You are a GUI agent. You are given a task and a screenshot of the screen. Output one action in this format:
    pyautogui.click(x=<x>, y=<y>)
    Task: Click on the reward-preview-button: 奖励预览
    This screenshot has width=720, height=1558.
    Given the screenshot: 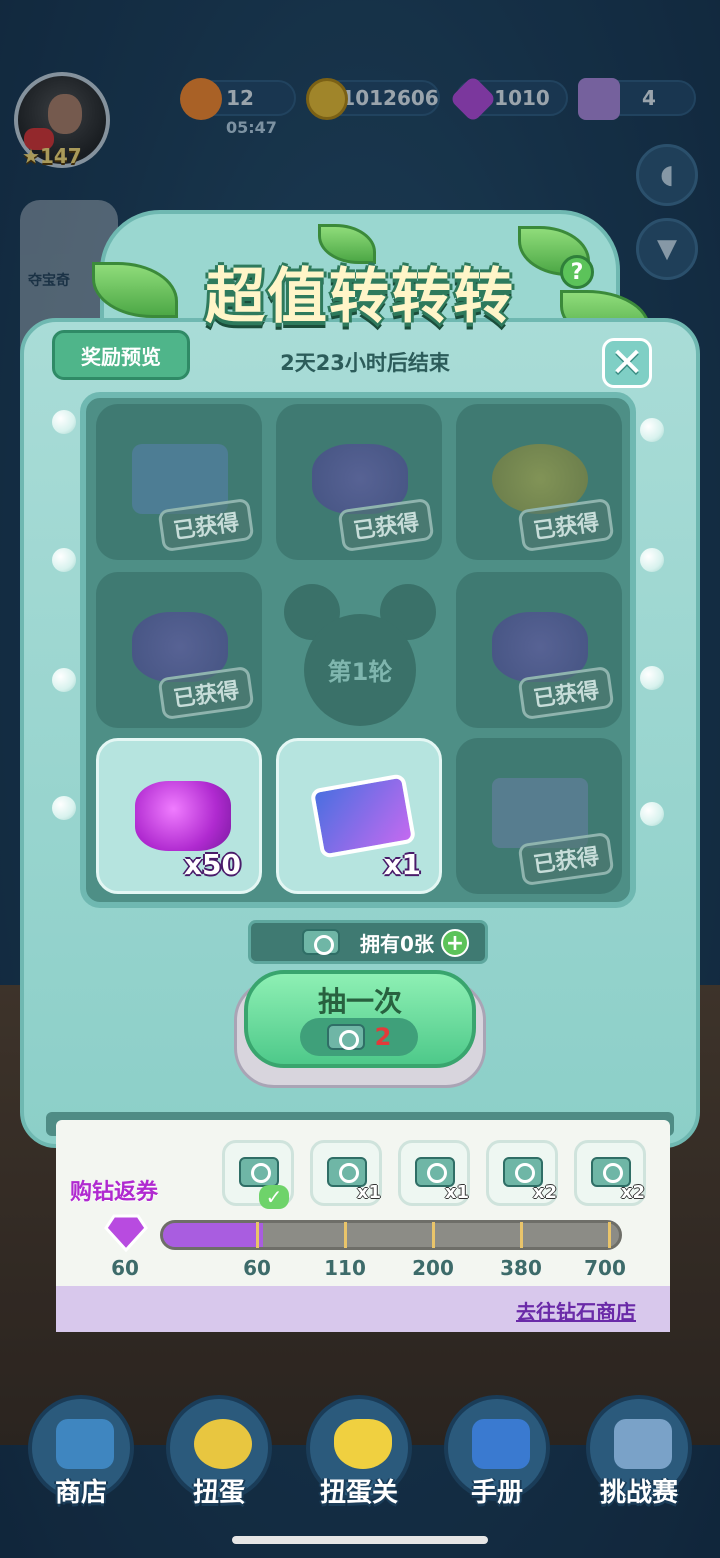 What is the action you would take?
    pyautogui.click(x=121, y=355)
    